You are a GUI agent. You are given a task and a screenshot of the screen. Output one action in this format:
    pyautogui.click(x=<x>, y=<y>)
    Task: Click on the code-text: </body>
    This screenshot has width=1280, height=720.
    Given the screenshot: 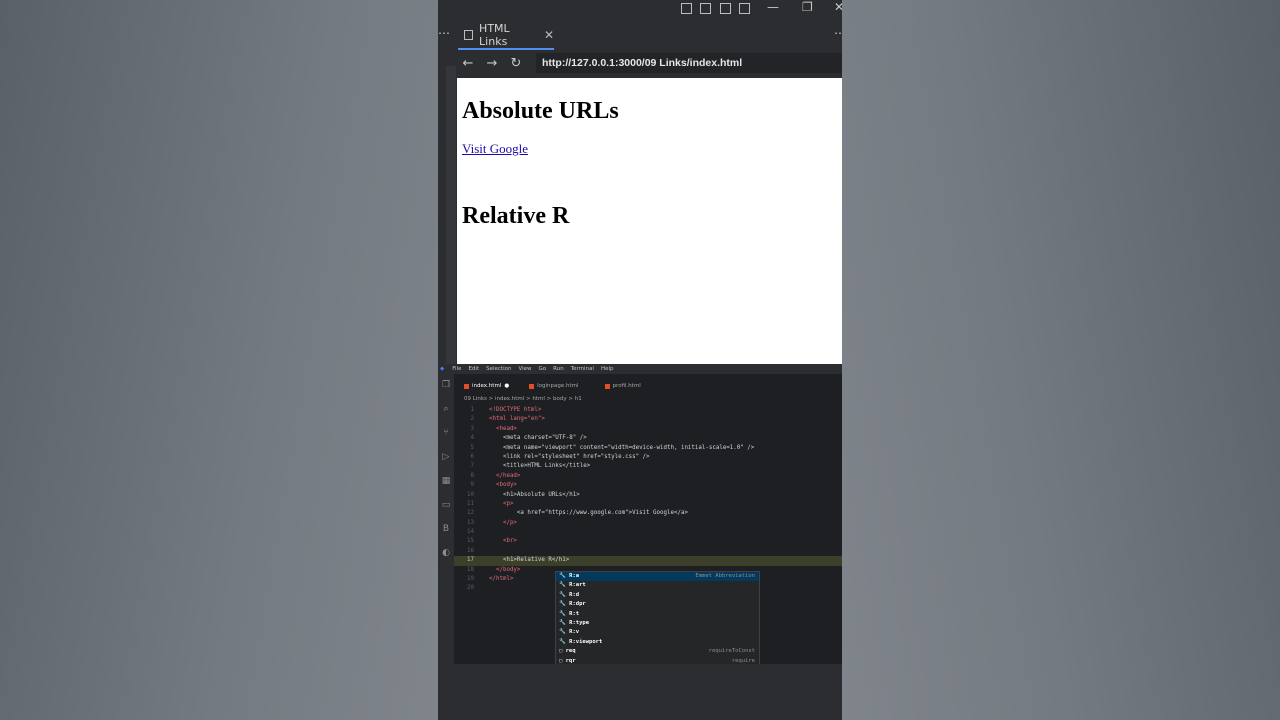 What is the action you would take?
    pyautogui.click(x=505, y=569)
    